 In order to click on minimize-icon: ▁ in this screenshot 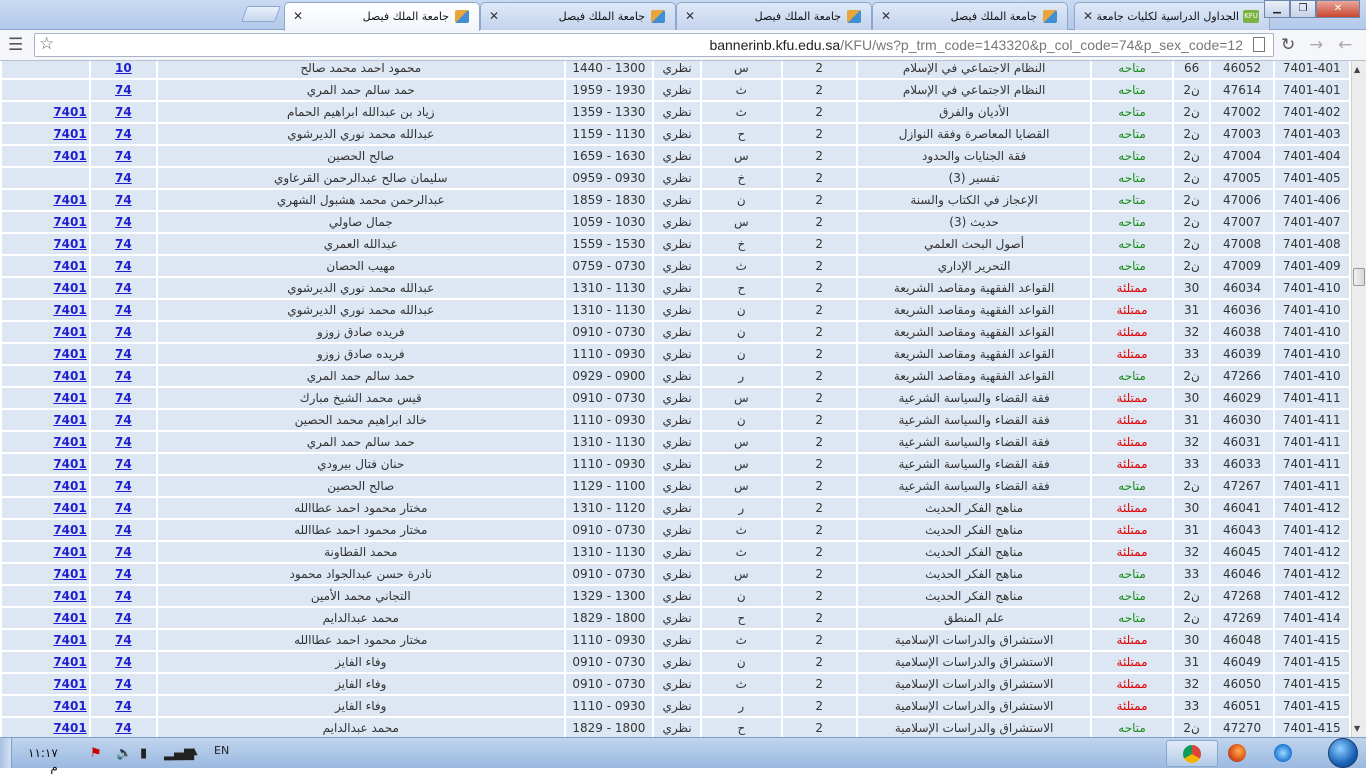, I will do `click(1277, 9)`.